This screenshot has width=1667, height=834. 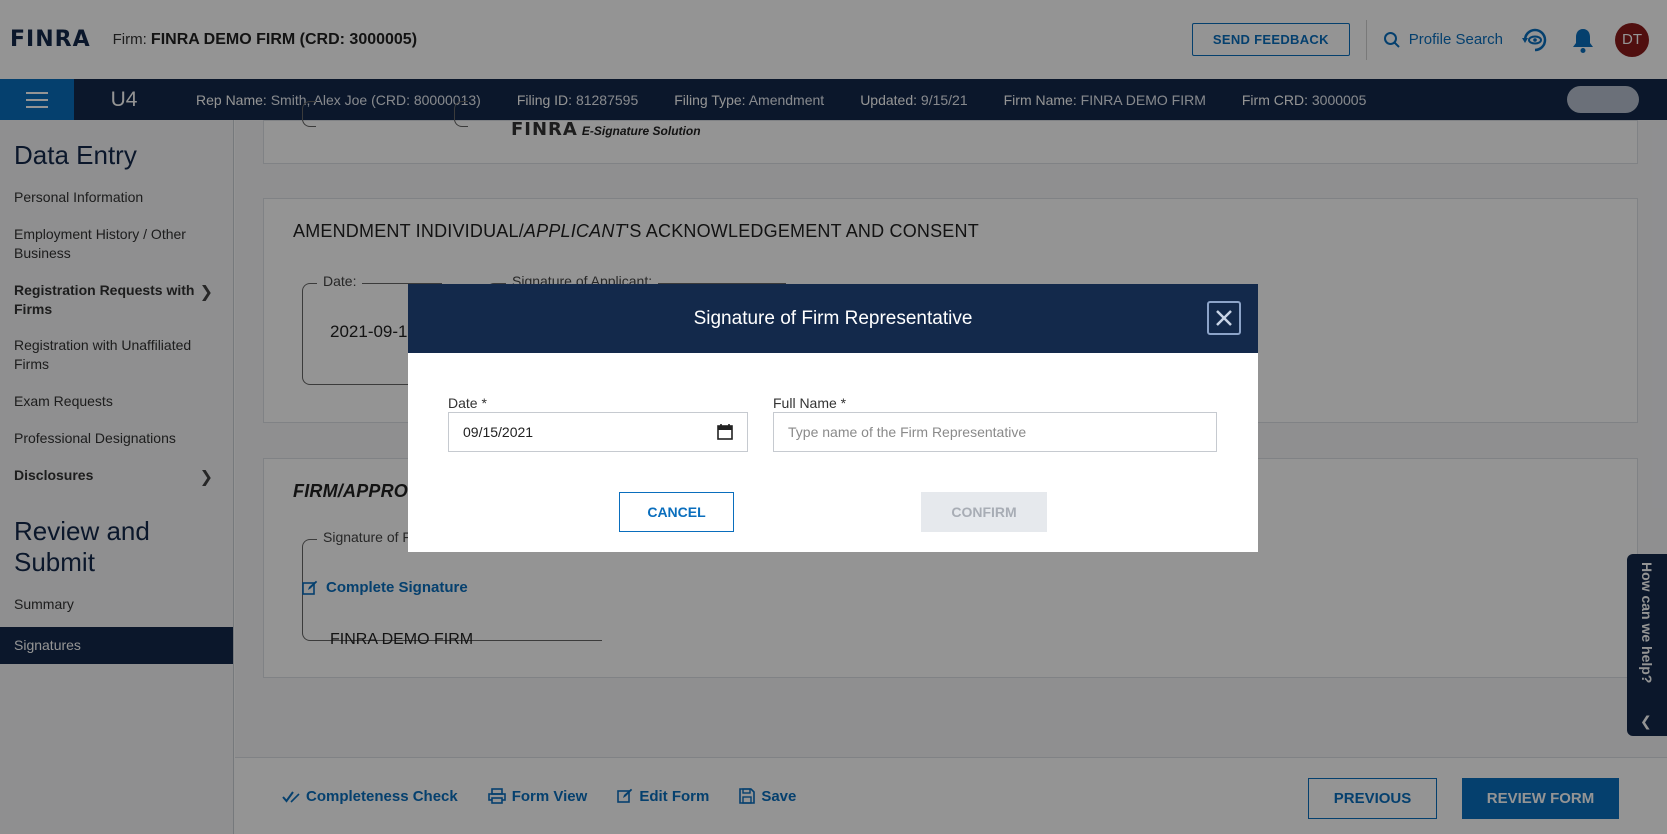 I want to click on close-button, so click(x=1224, y=318).